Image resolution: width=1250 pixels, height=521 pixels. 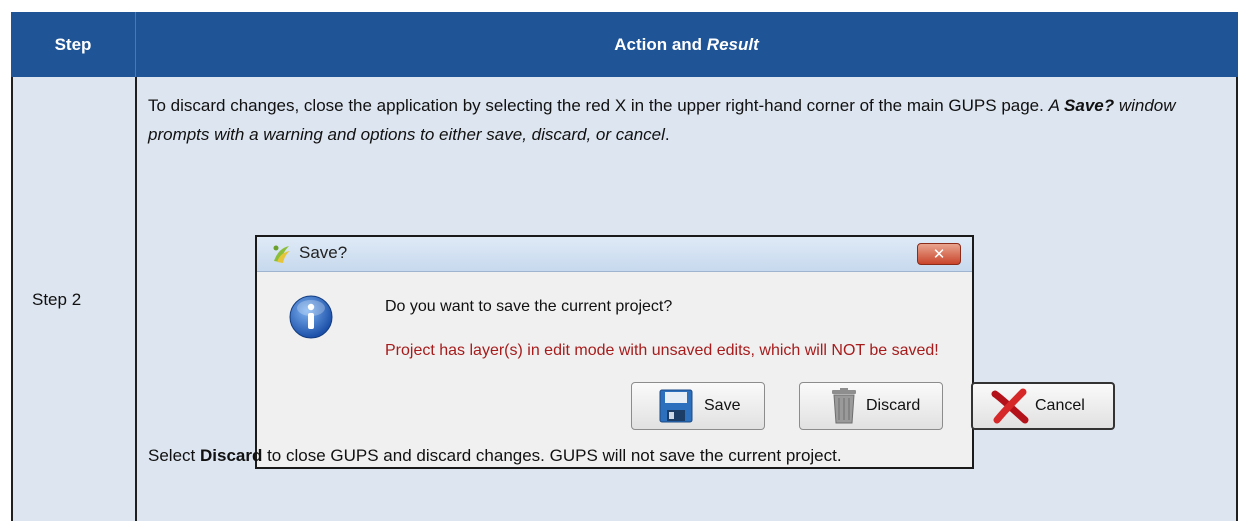 I want to click on dialog-question: Do you want to save the current project?, so click(x=529, y=306).